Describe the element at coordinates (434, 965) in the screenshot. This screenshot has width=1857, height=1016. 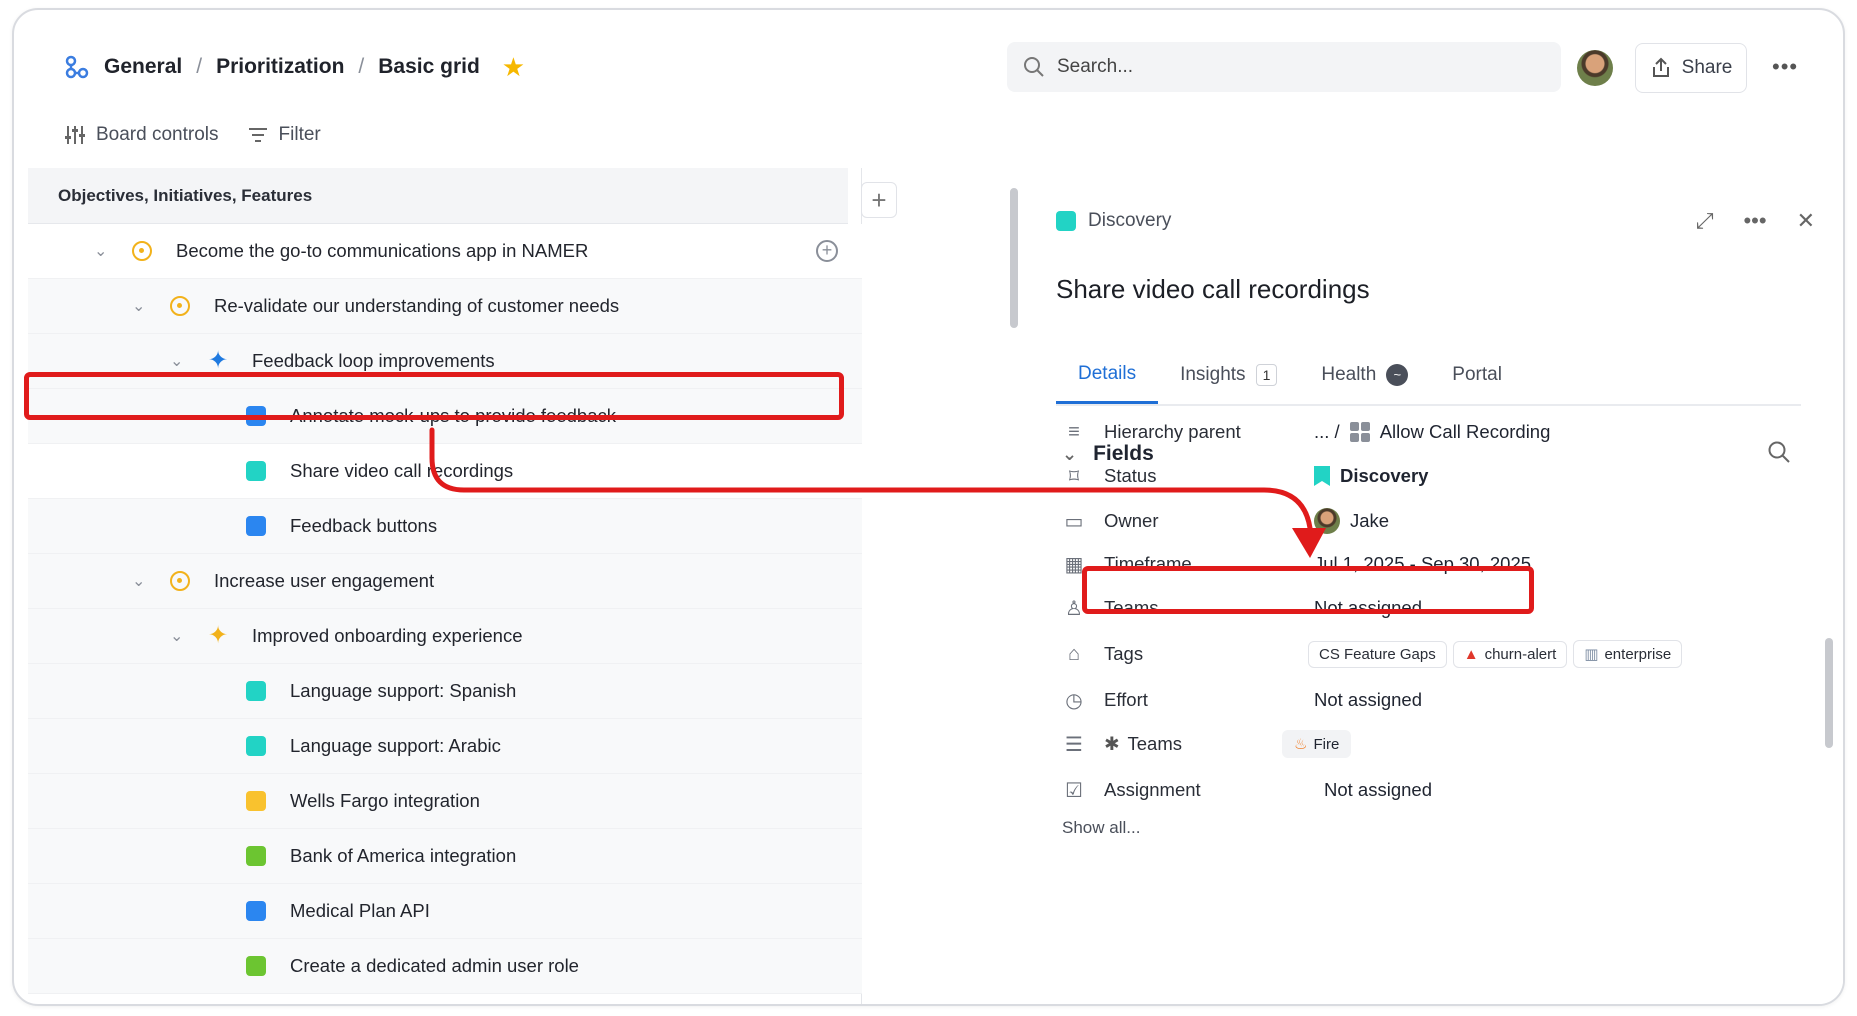
I see `row-label: Create a dedicated admin user role` at that location.